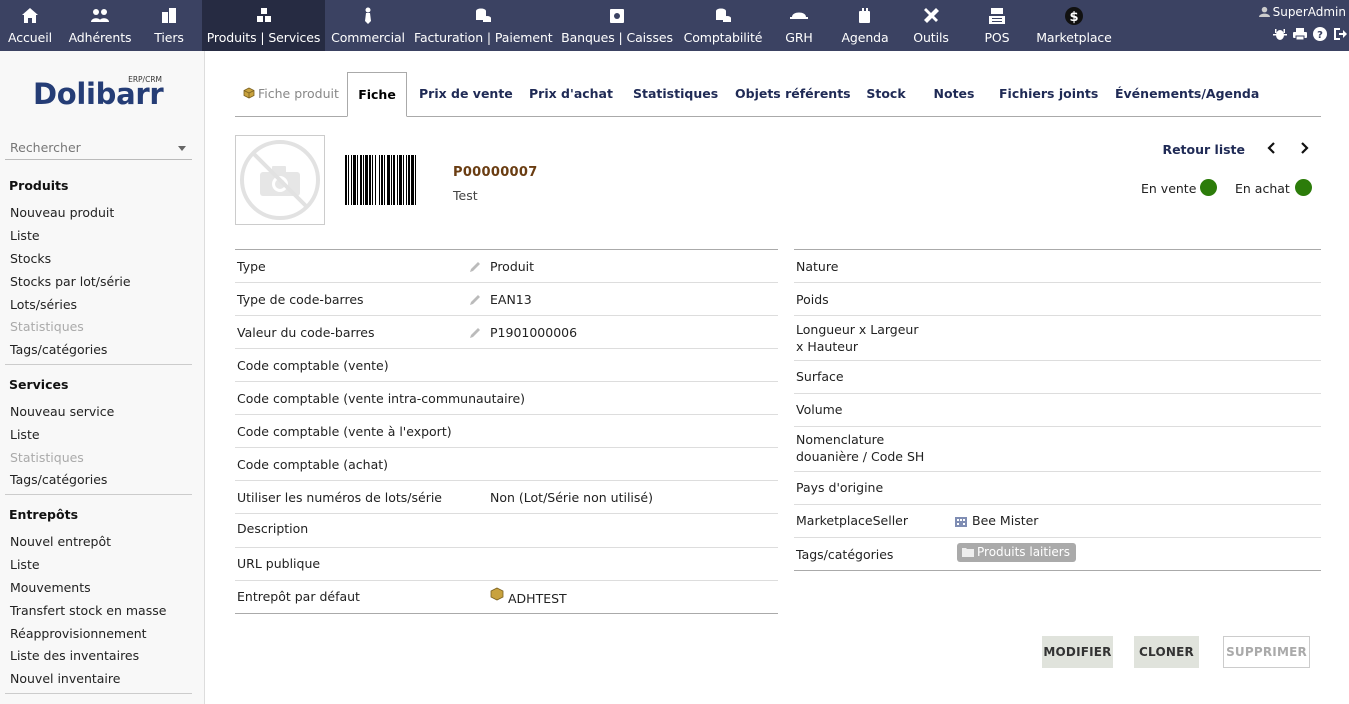 The height and width of the screenshot is (704, 1349). I want to click on sidebar-item-reapprovisionnement: Réapprovisionnement, so click(78, 633).